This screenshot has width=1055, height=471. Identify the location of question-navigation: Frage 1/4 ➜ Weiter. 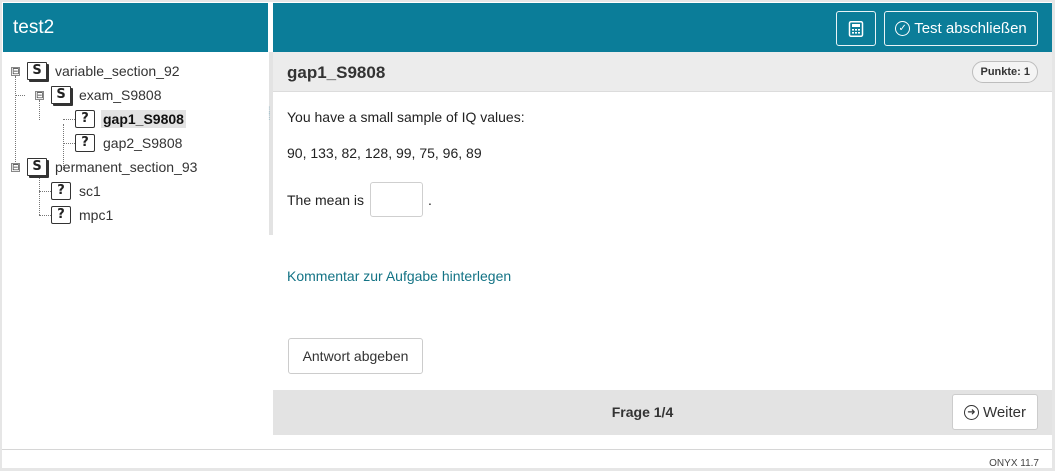
(662, 412).